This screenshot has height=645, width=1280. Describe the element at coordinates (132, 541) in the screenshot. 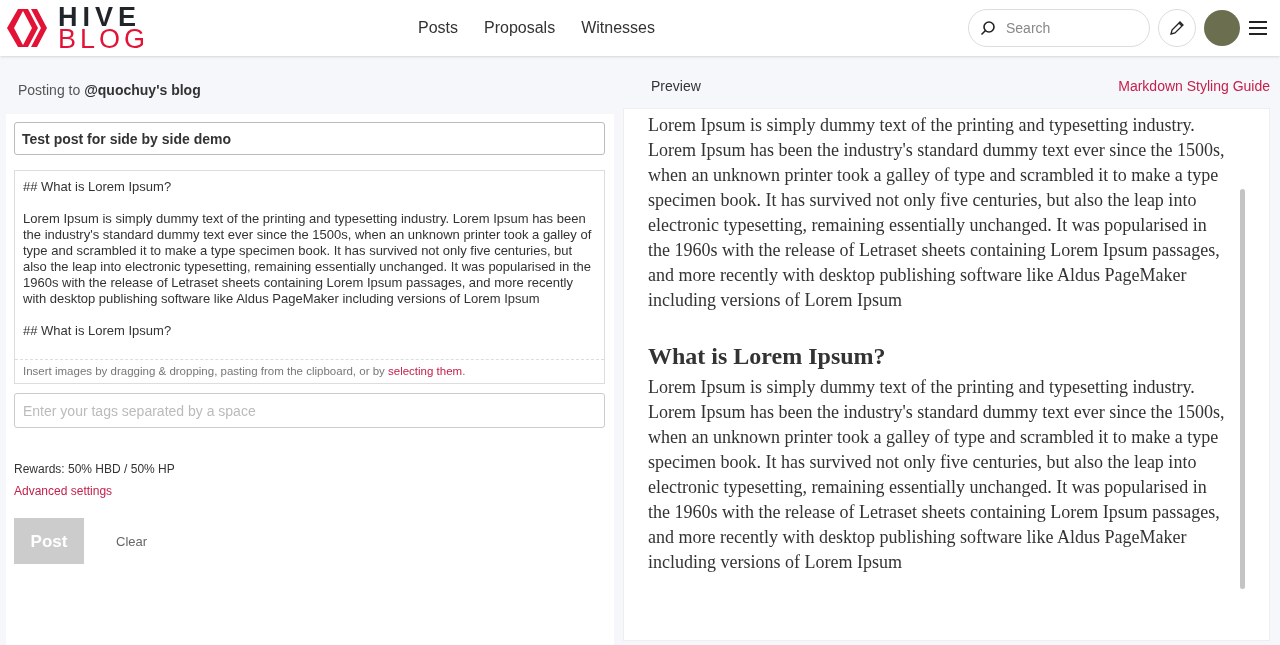

I see `clear-button: Clear` at that location.